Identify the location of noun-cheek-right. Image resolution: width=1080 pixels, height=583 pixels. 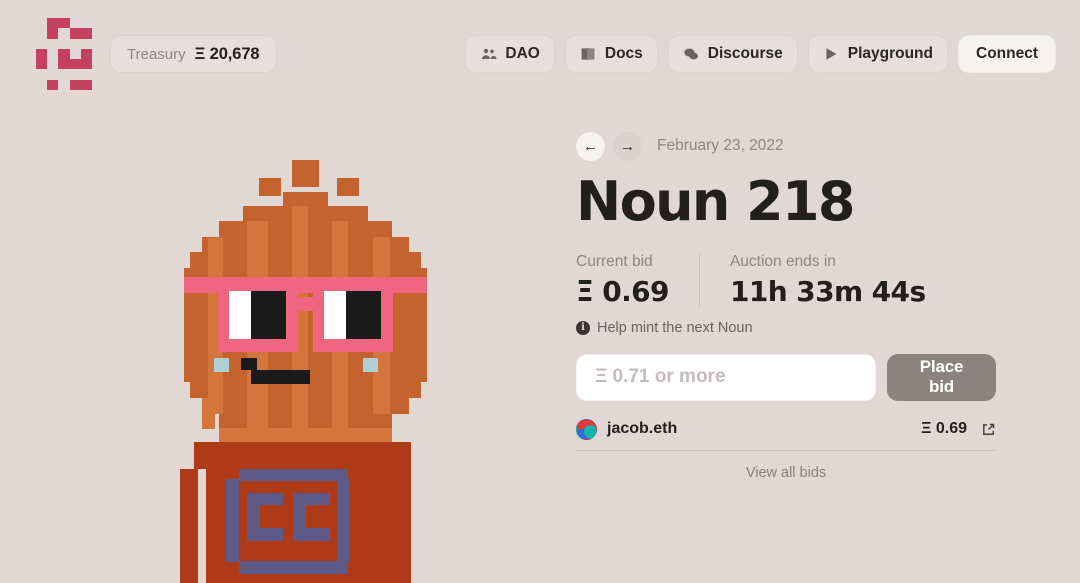
(371, 365).